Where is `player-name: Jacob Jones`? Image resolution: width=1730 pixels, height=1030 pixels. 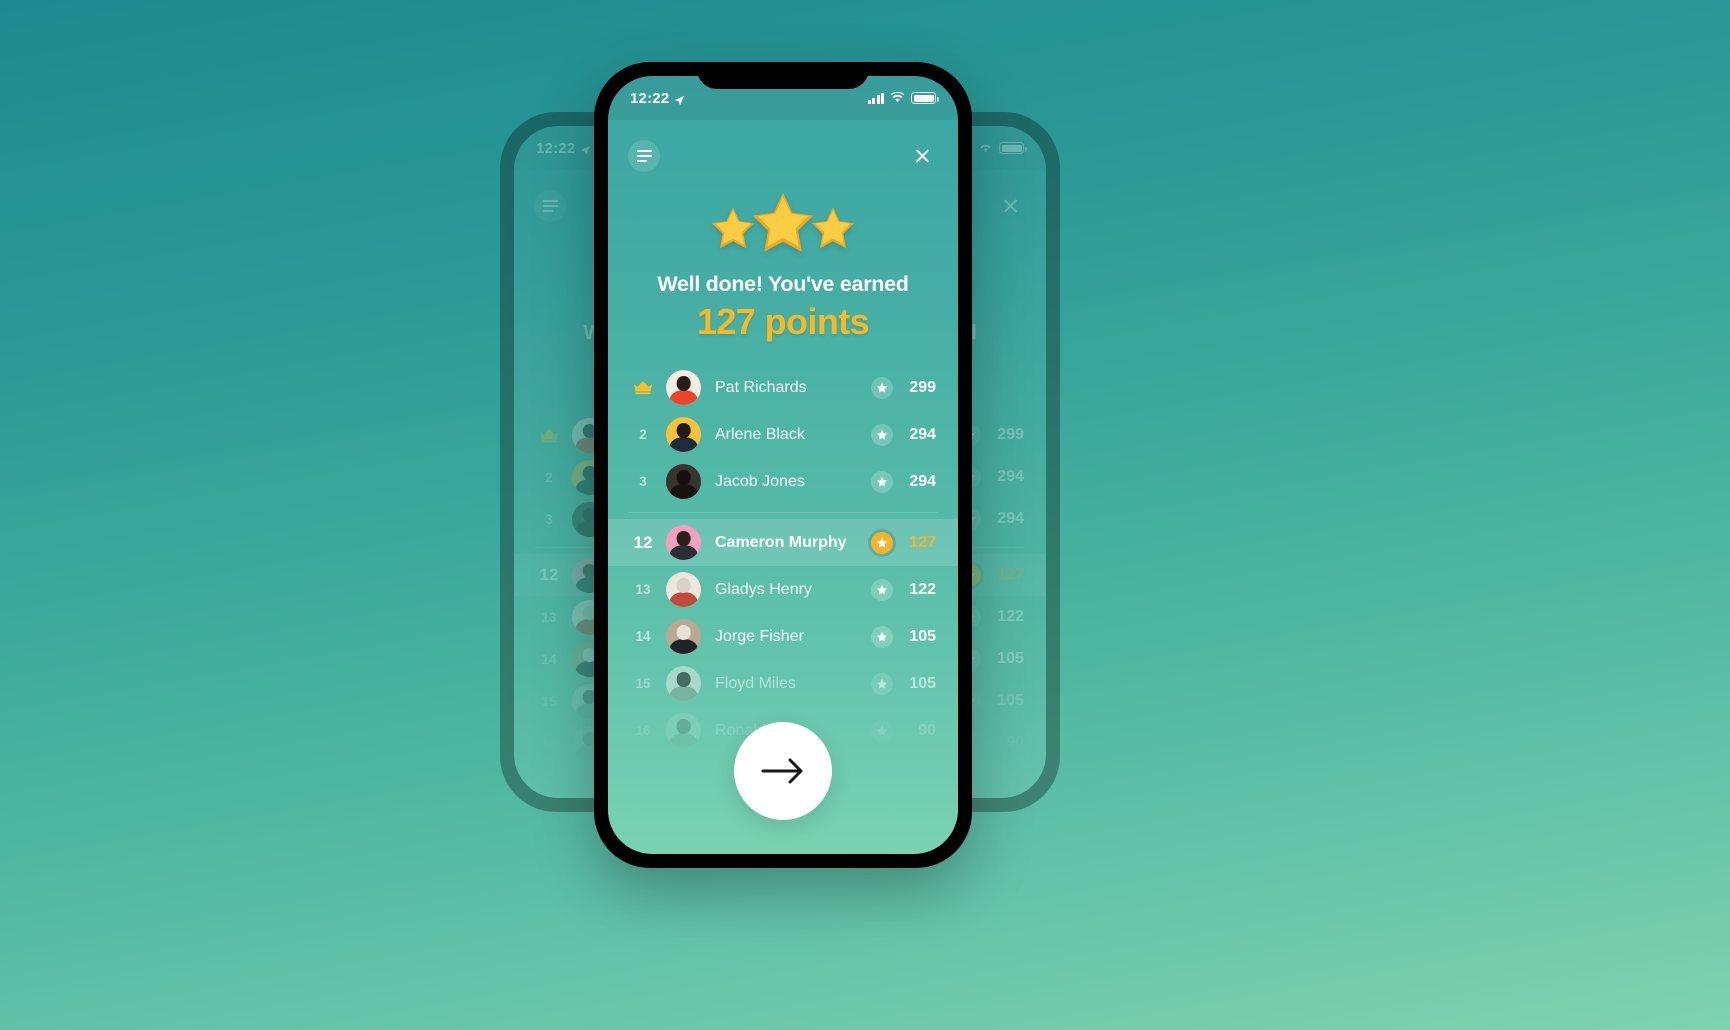 player-name: Jacob Jones is located at coordinates (760, 481).